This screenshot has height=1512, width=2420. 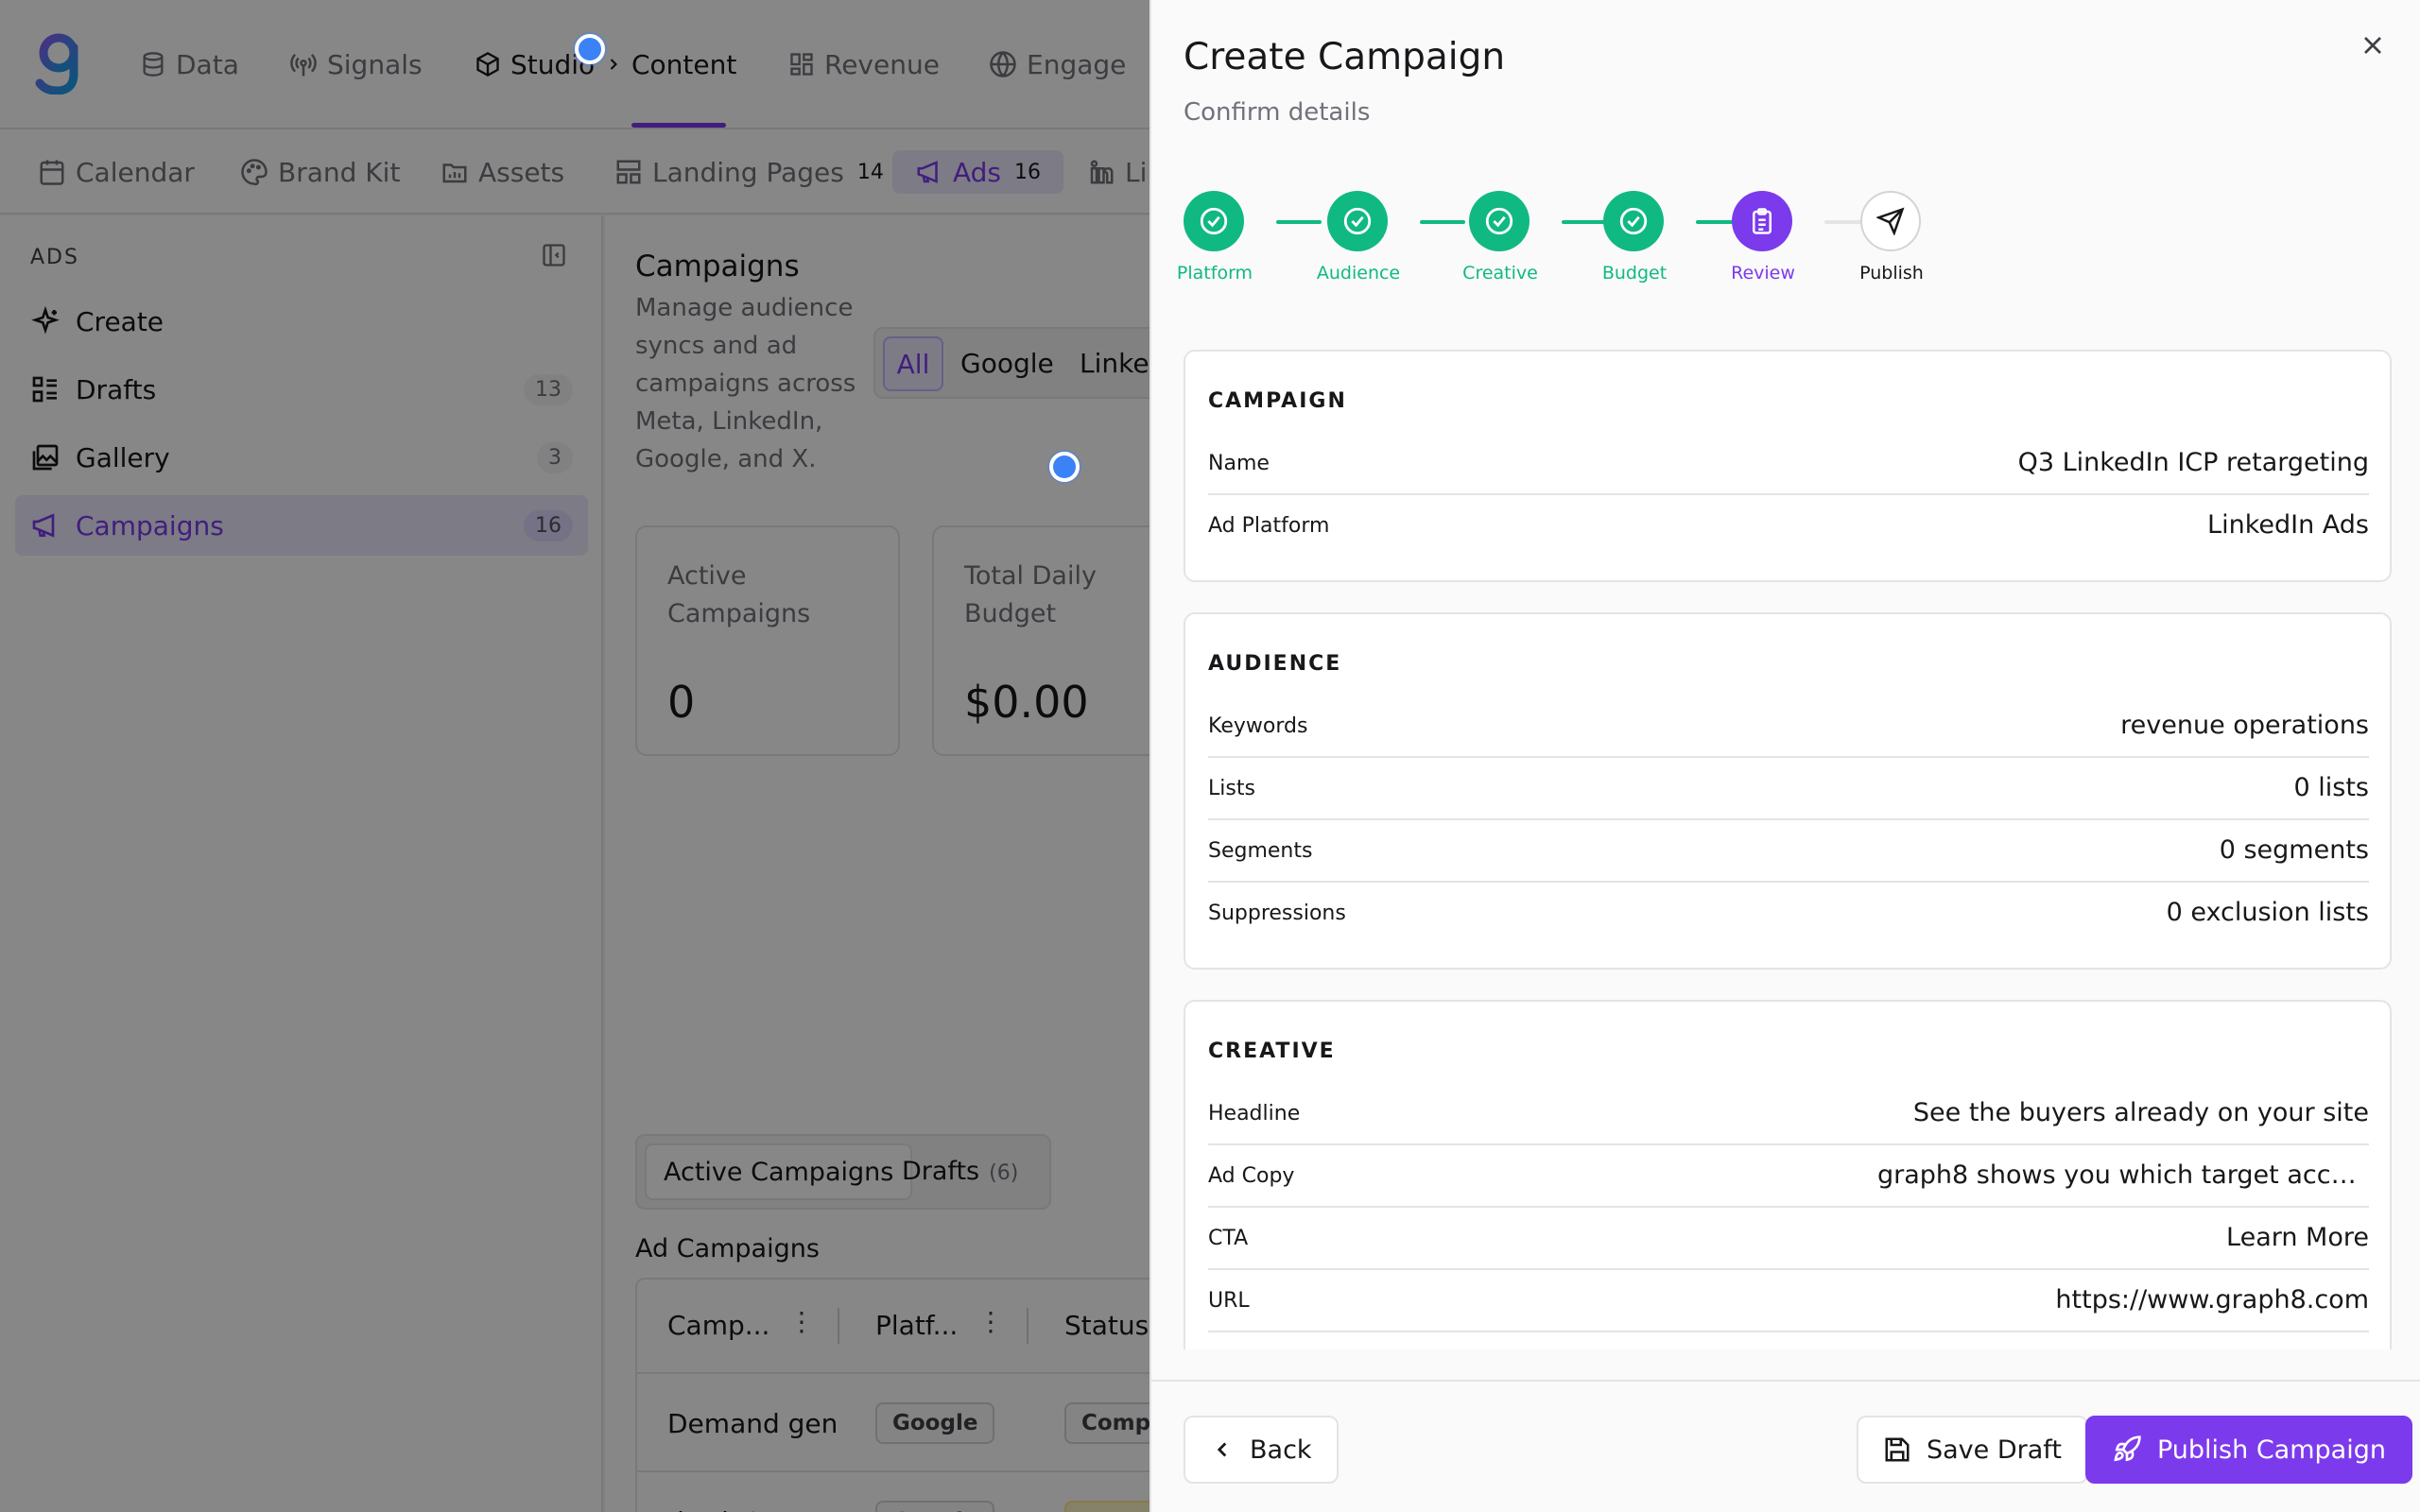 What do you see at coordinates (1634, 273) in the screenshot?
I see `step-label: Budget` at bounding box center [1634, 273].